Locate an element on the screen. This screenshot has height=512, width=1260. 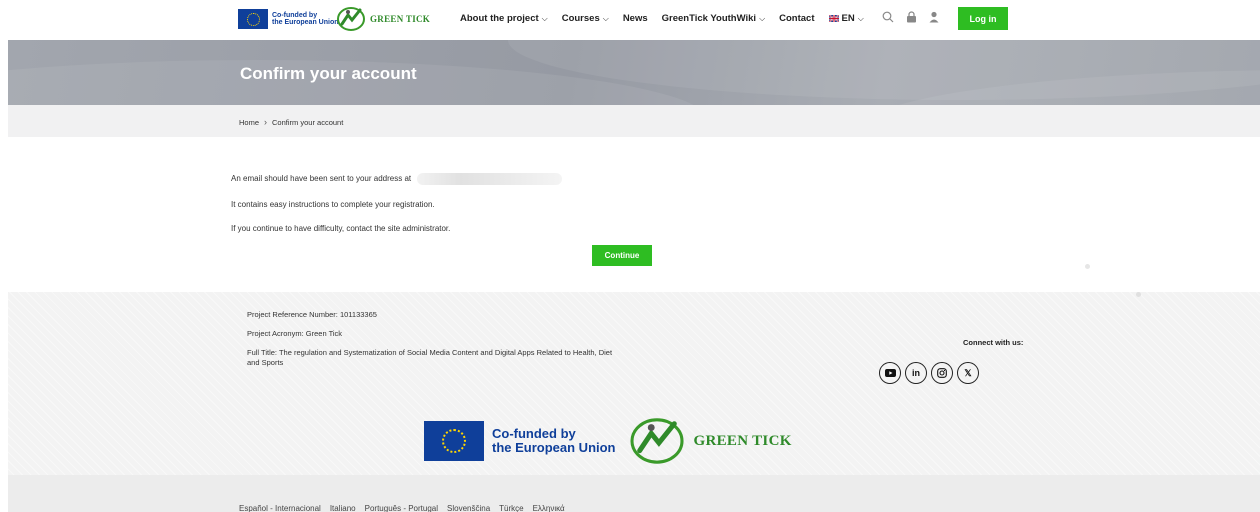
project-reference-number: Project Reference Number: 101133365 is located at coordinates (312, 314).